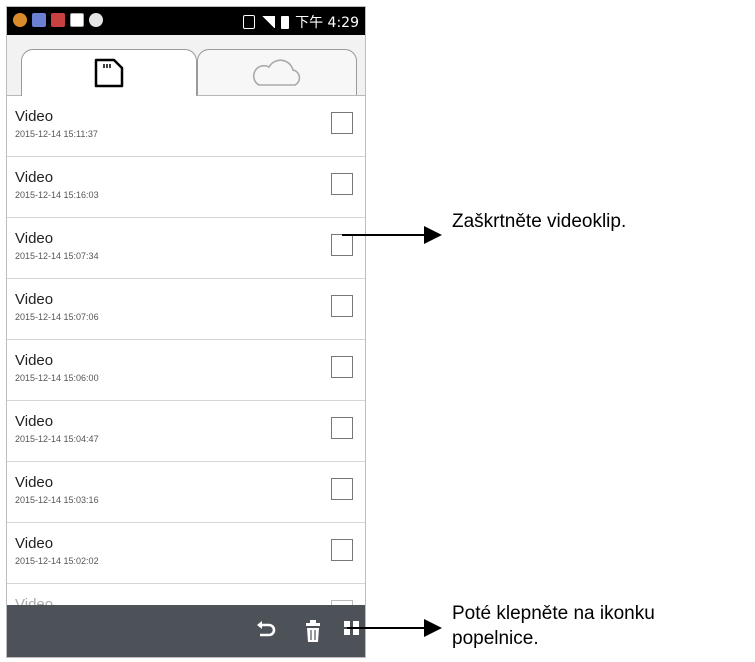 This screenshot has width=755, height=662. Describe the element at coordinates (266, 630) in the screenshot. I see `undo-icon` at that location.